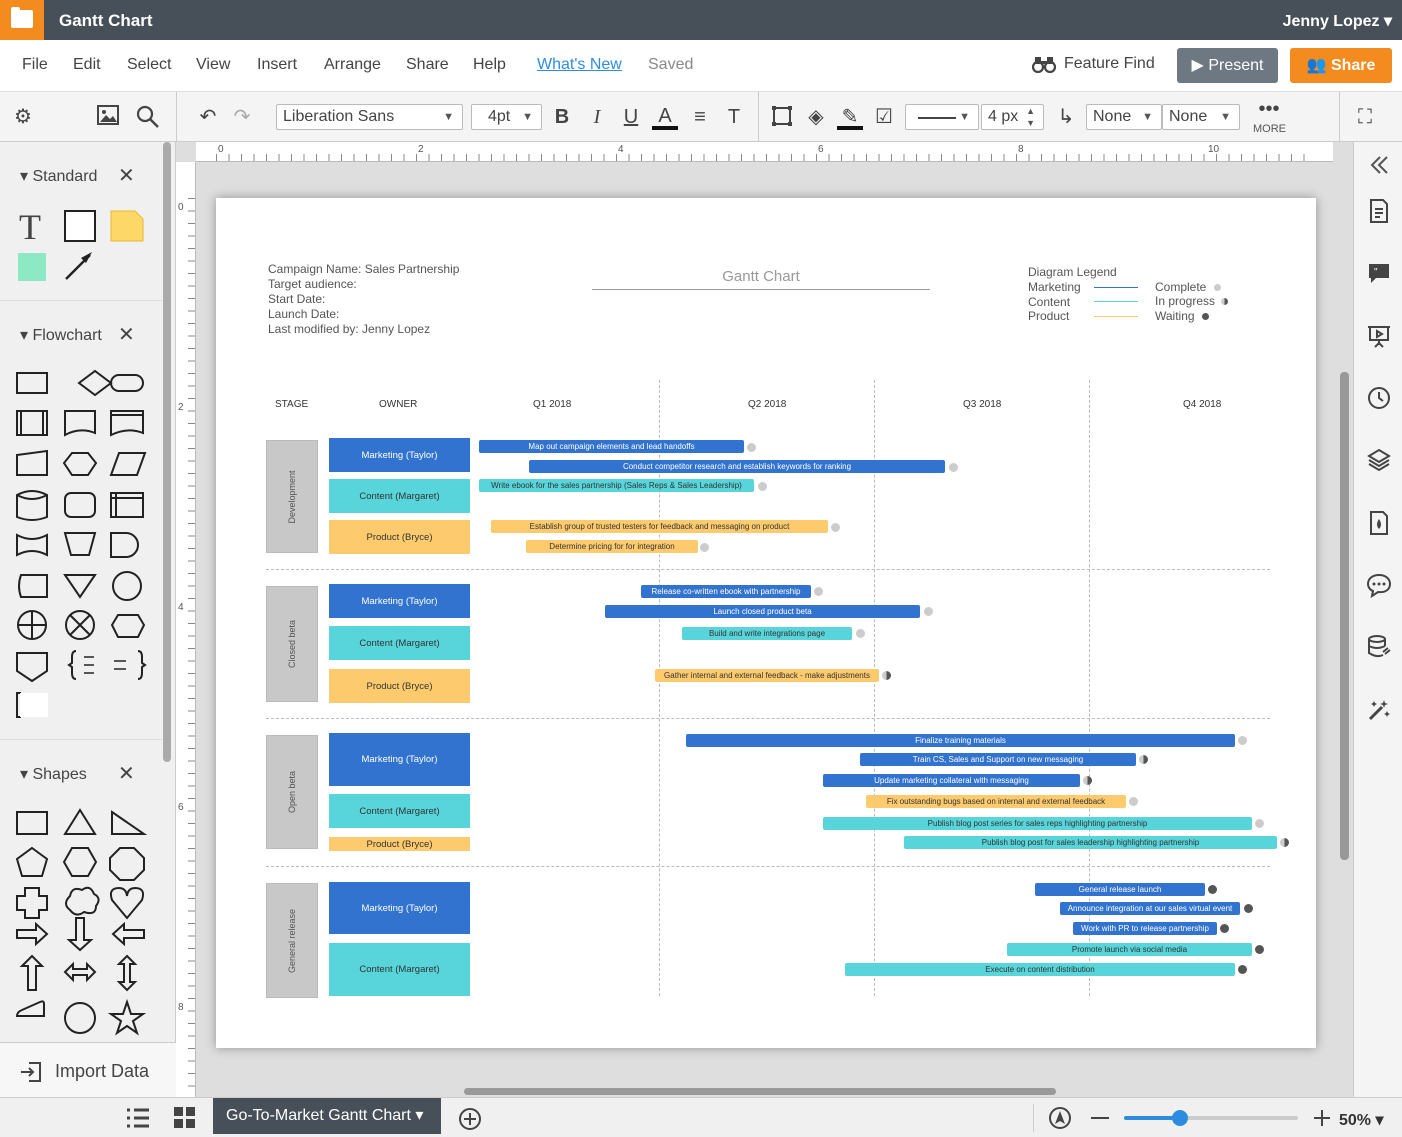 This screenshot has width=1402, height=1137. What do you see at coordinates (86, 920) in the screenshot?
I see `basic-shapes` at bounding box center [86, 920].